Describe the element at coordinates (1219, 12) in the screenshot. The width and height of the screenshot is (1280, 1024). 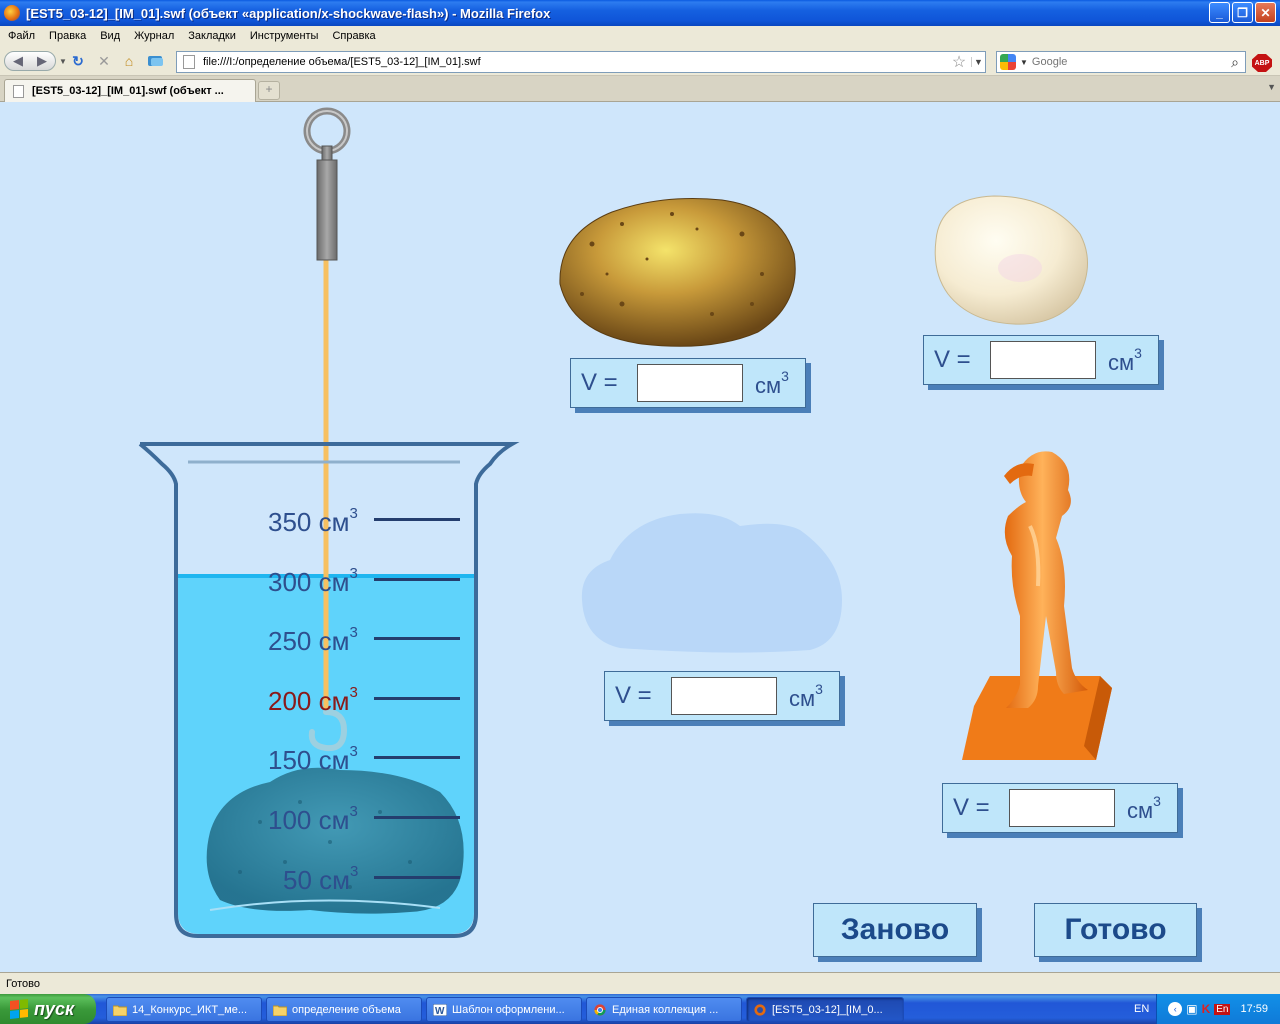
I see `minimize-button: _` at that location.